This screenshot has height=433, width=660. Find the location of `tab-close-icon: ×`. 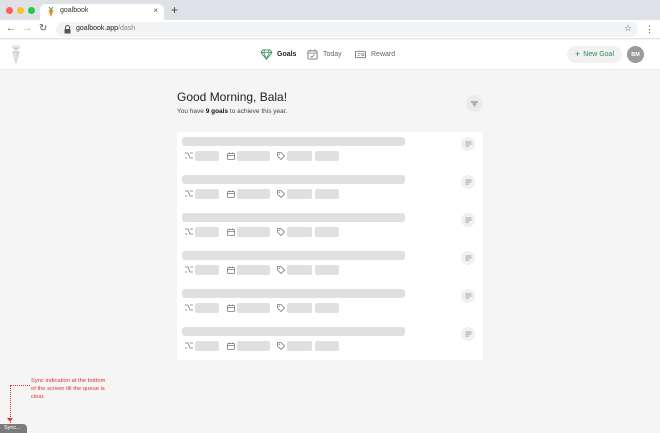

tab-close-icon: × is located at coordinates (155, 10).